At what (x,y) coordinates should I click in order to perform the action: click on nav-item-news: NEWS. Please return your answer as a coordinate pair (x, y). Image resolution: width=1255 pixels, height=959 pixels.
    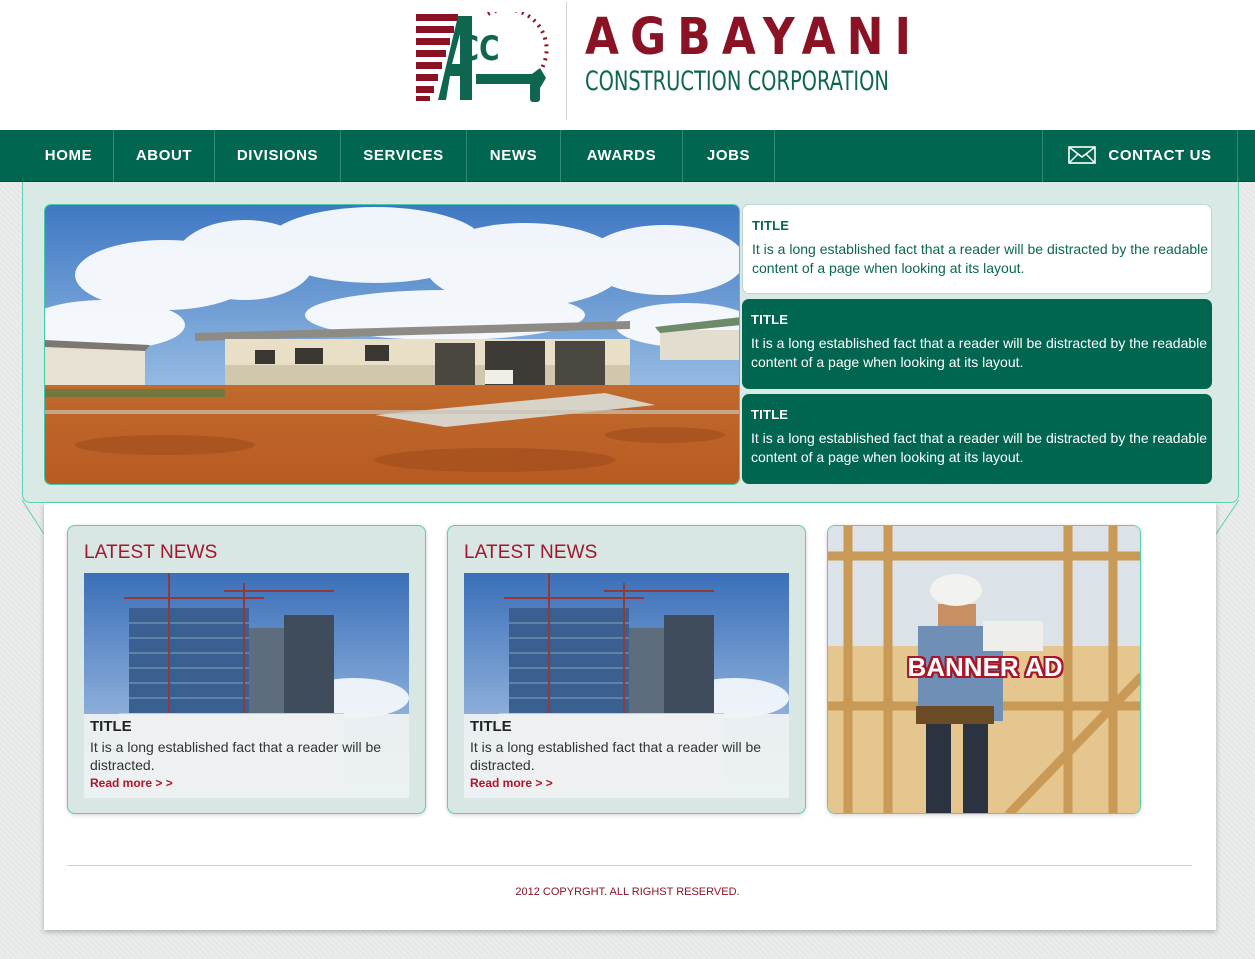
    Looking at the image, I should click on (514, 156).